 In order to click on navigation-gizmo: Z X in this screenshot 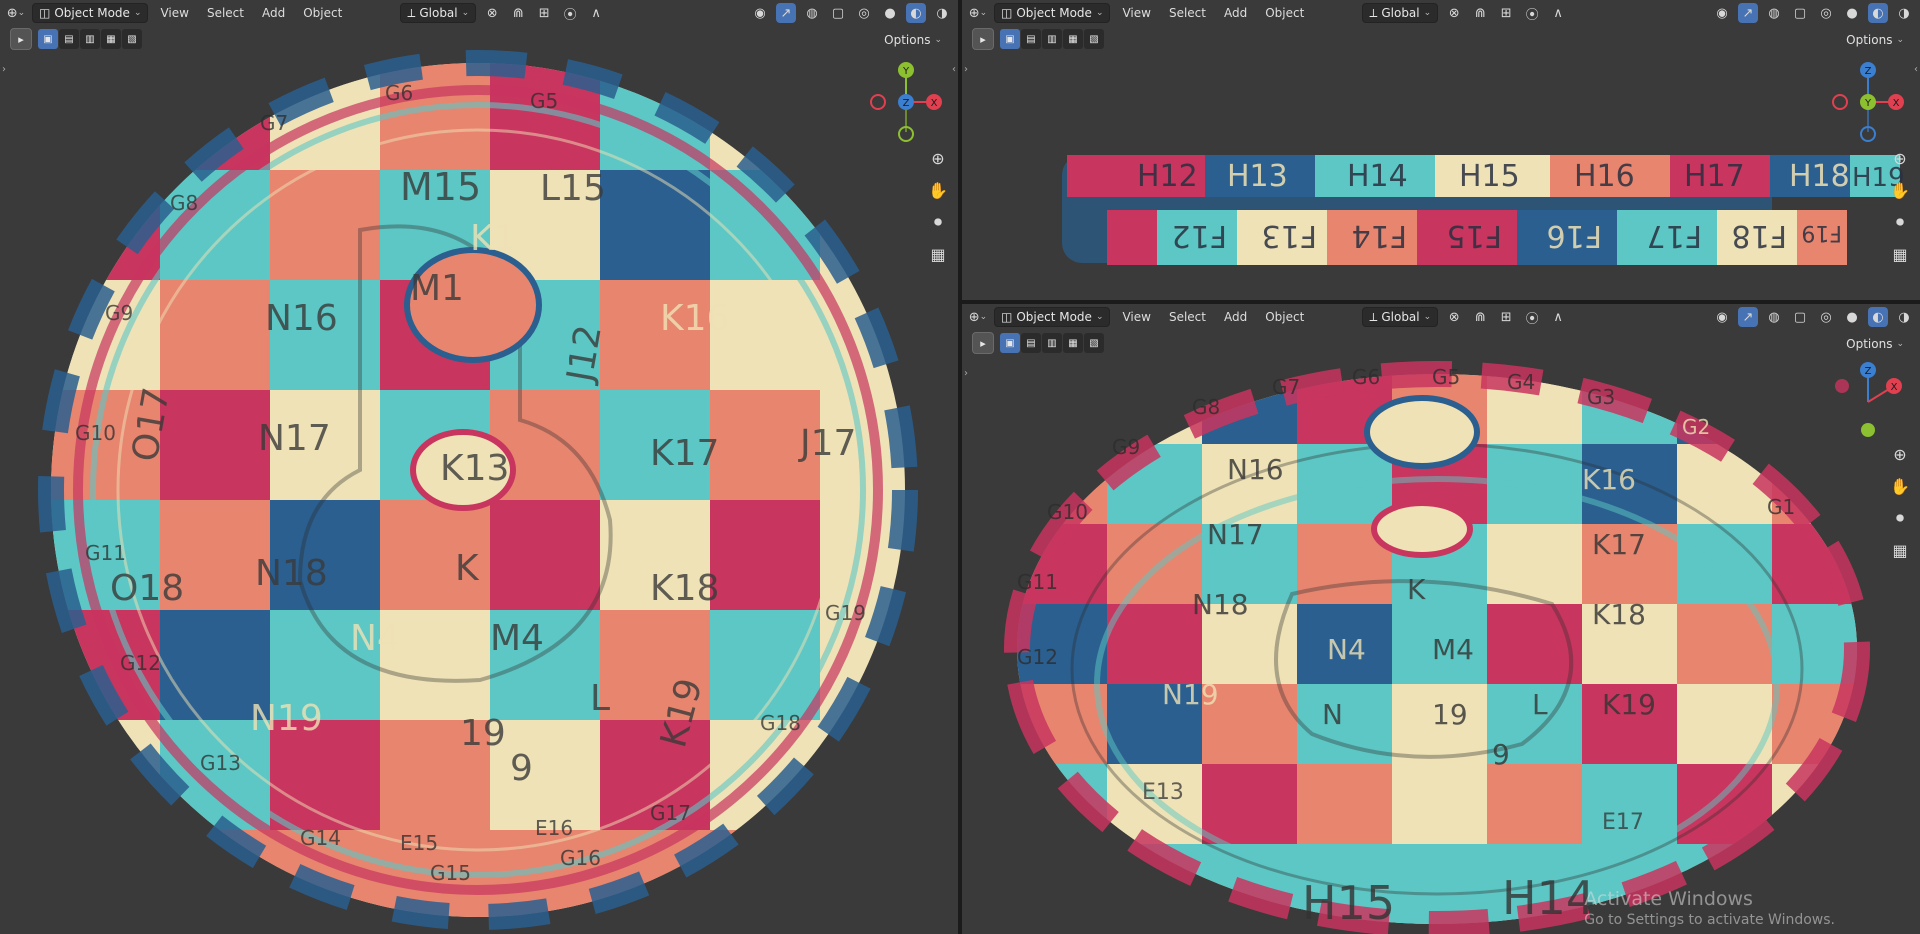, I will do `click(1868, 402)`.